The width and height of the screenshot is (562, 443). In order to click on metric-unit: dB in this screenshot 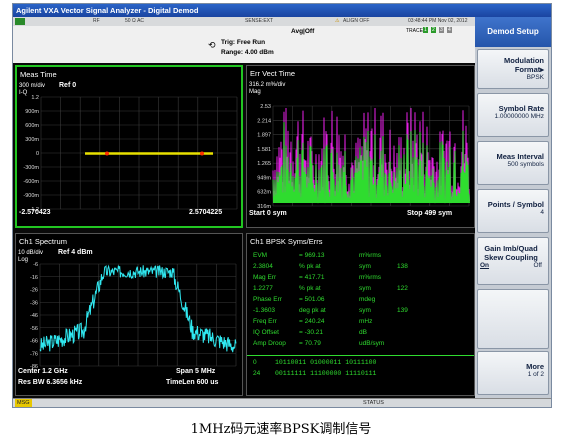, I will do `click(363, 332)`.